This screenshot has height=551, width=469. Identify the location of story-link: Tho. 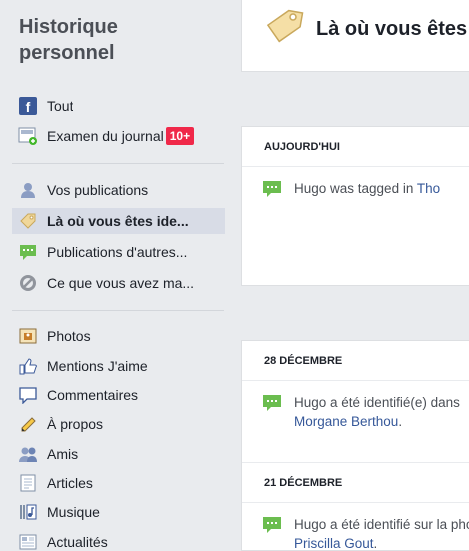
(428, 188).